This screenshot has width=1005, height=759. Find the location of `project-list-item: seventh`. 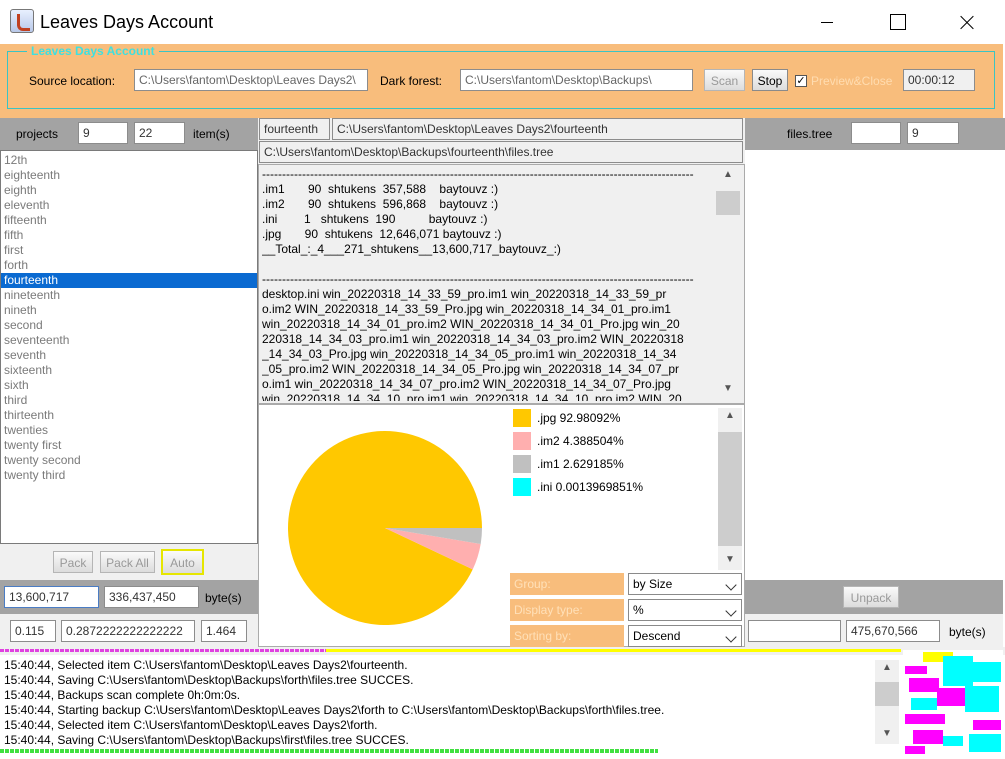

project-list-item: seventh is located at coordinates (129, 355).